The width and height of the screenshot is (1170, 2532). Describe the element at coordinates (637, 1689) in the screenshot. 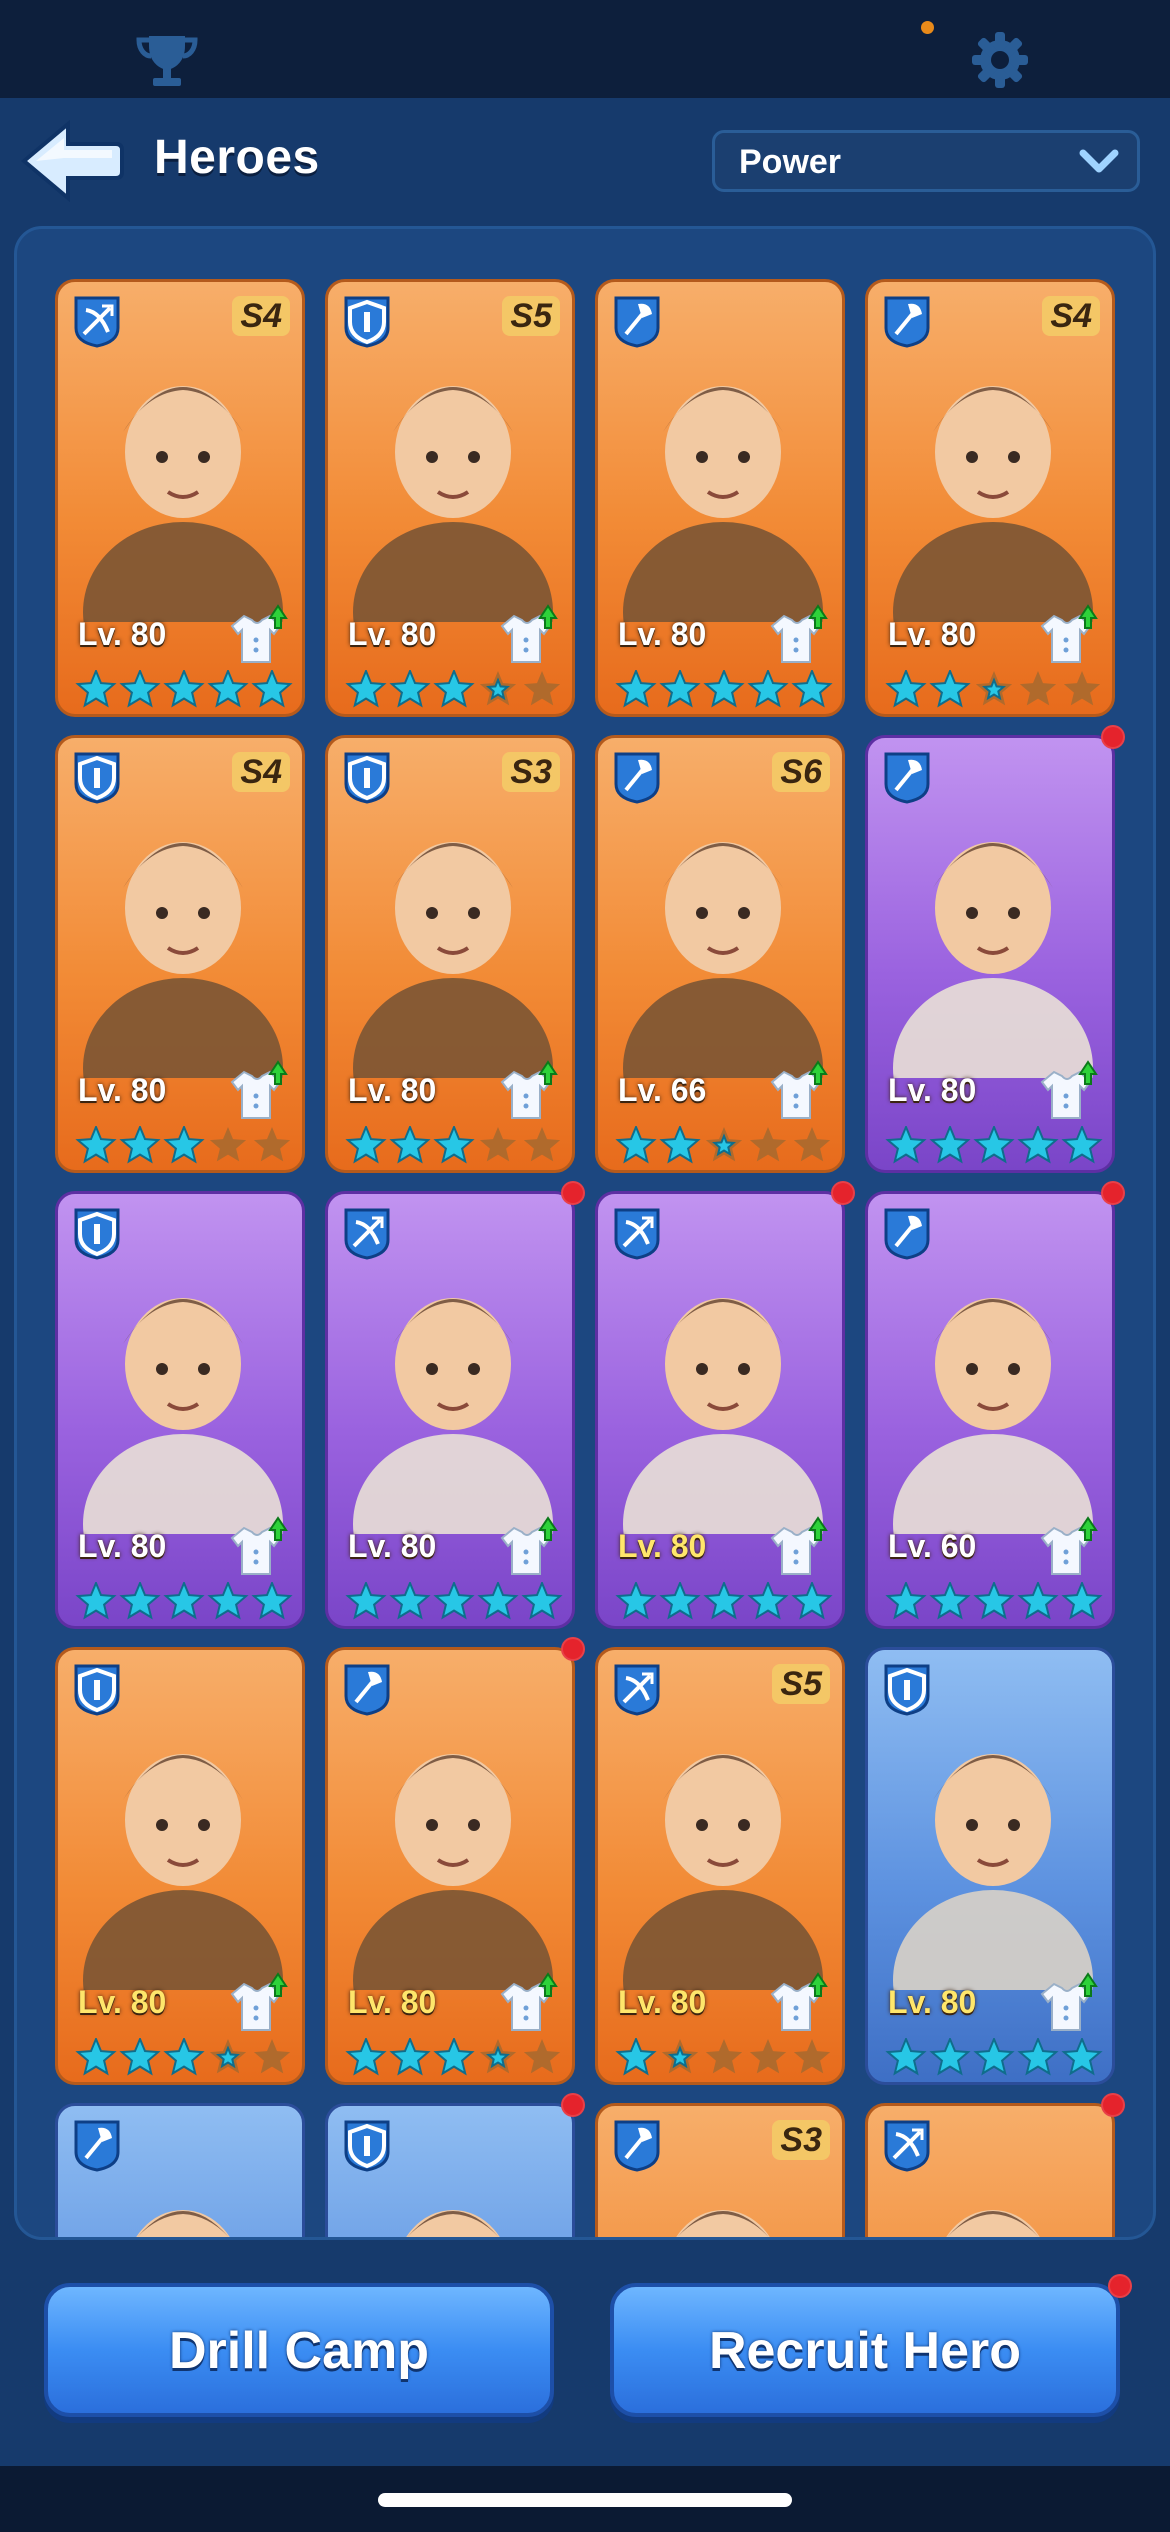

I see `crossbow-role-icon` at that location.